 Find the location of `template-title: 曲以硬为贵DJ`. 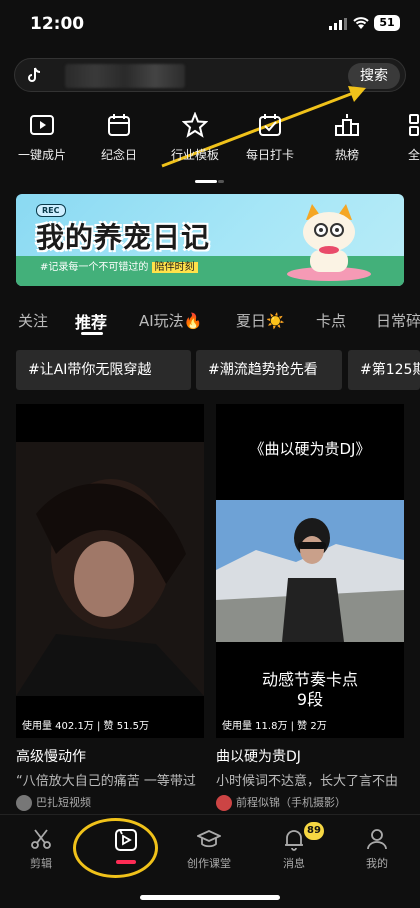

template-title: 曲以硬为贵DJ is located at coordinates (310, 756).